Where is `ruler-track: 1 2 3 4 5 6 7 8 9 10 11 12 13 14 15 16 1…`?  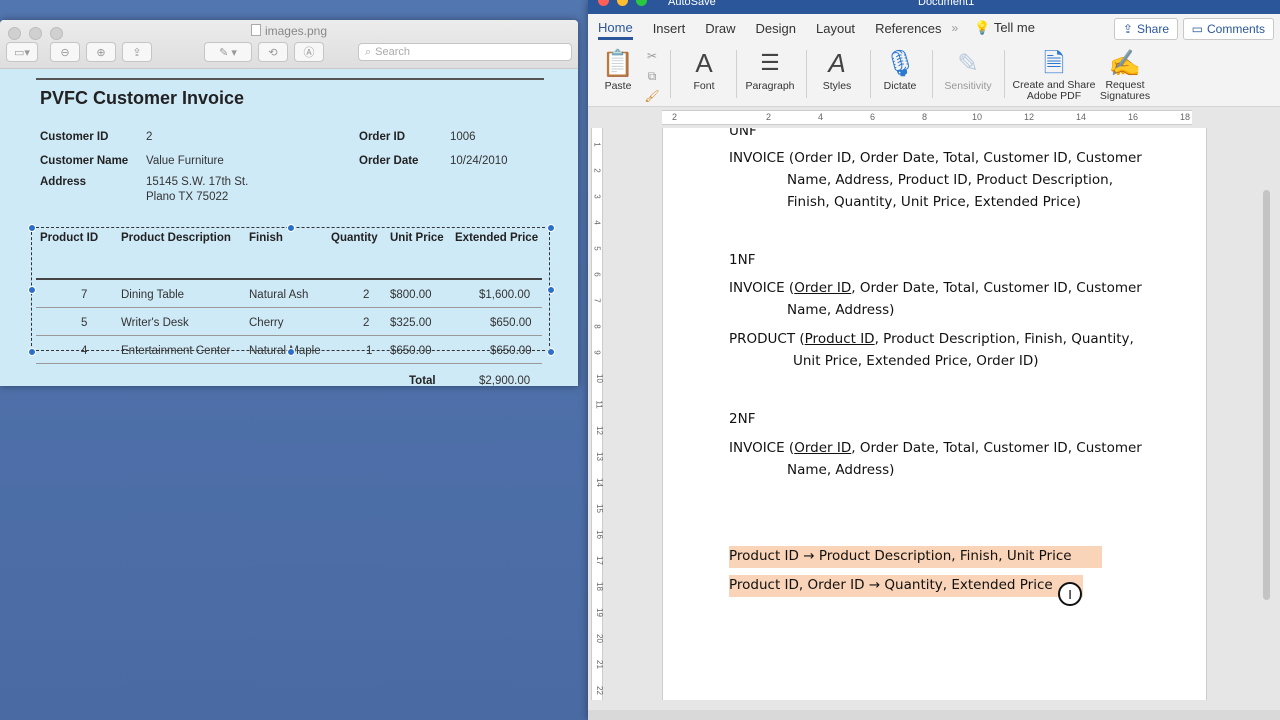 ruler-track: 1 2 3 4 5 6 7 8 9 10 11 12 13 14 15 16 1… is located at coordinates (597, 414).